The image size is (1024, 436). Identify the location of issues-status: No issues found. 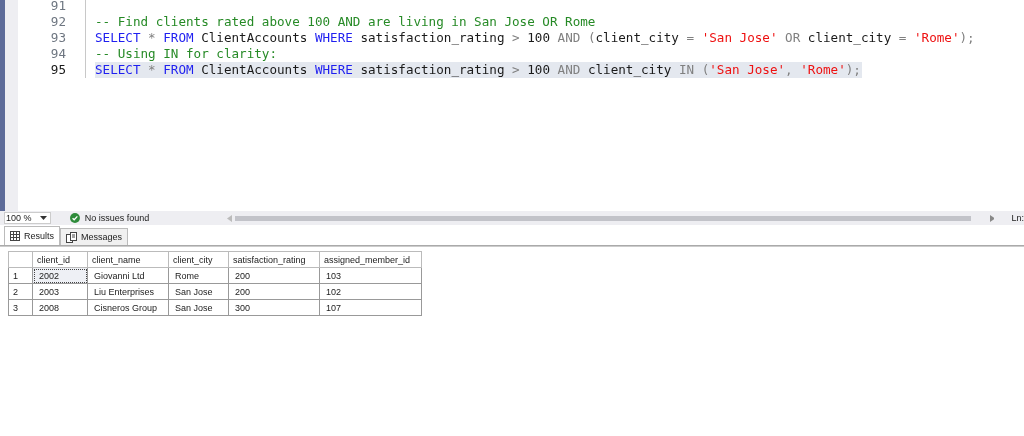
(117, 218).